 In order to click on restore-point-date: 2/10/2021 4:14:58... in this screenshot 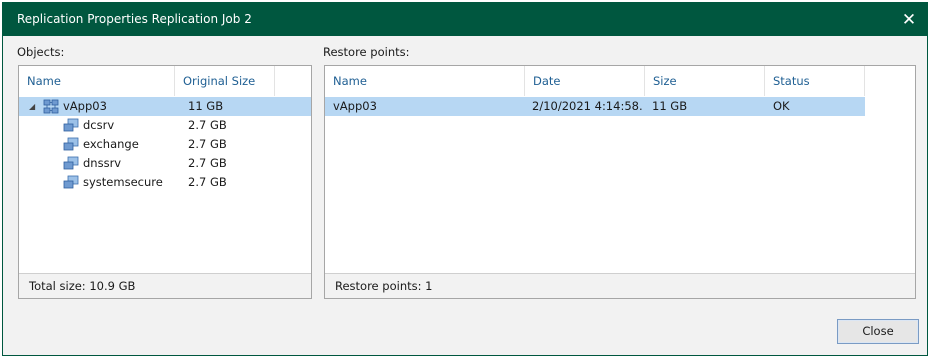, I will do `click(587, 106)`.